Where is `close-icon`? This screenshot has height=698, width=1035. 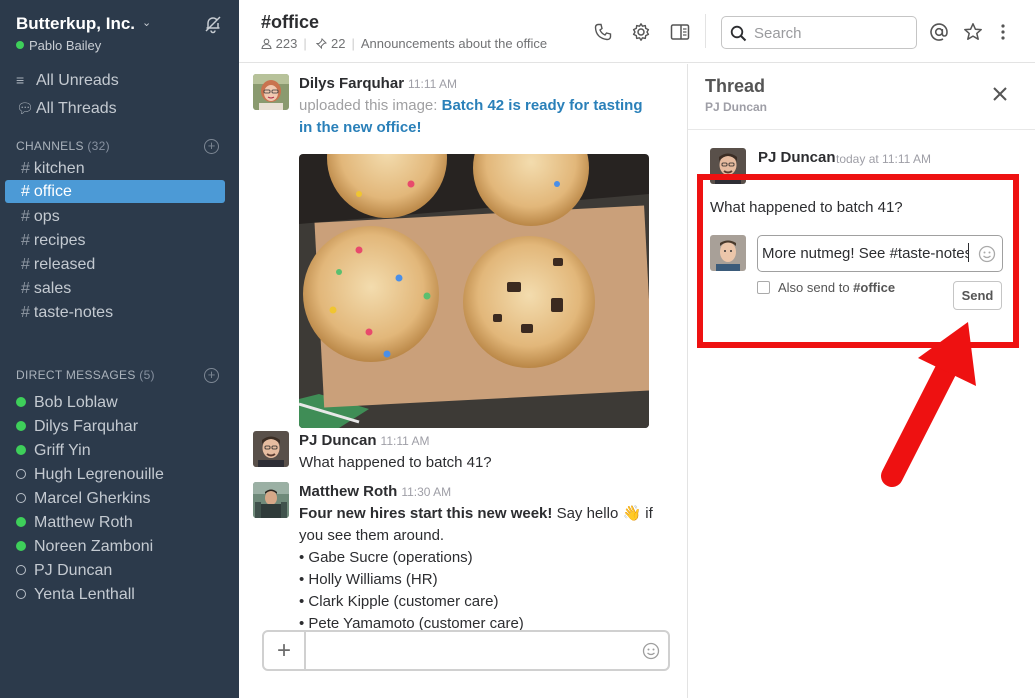 close-icon is located at coordinates (1000, 94).